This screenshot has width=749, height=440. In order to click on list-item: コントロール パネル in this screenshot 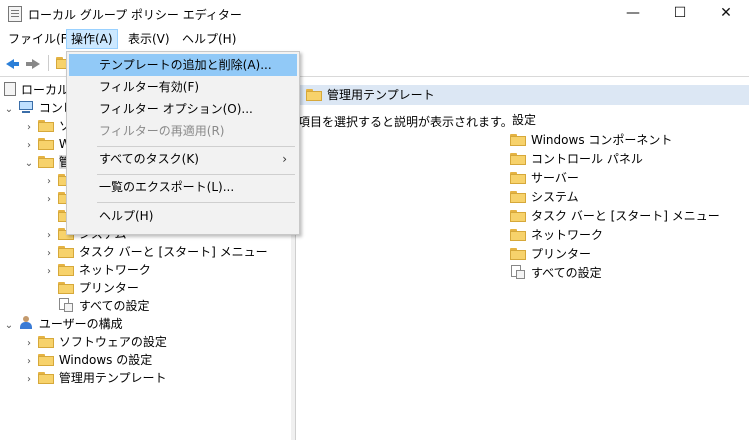, I will do `click(576, 159)`.